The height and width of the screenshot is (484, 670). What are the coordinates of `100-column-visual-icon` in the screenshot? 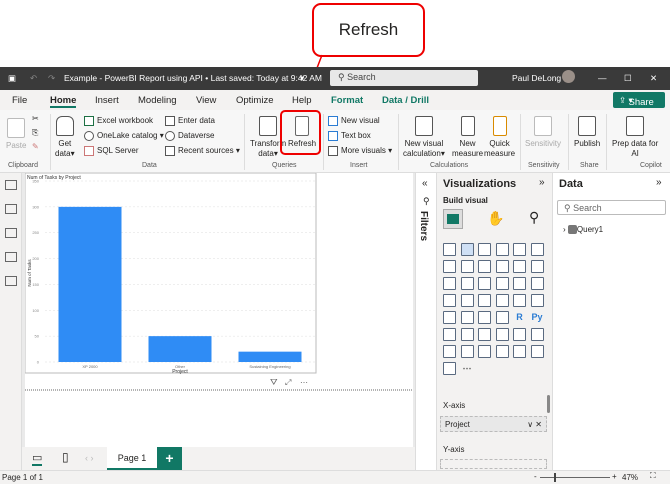 It's located at (537, 249).